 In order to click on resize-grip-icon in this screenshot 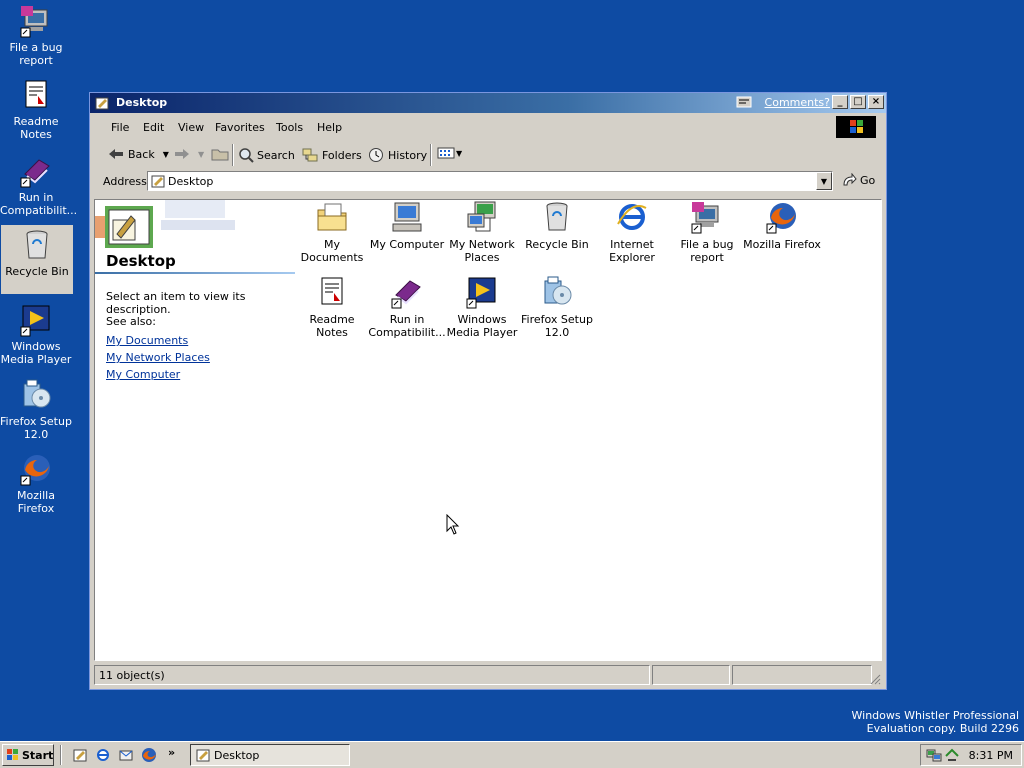, I will do `click(875, 679)`.